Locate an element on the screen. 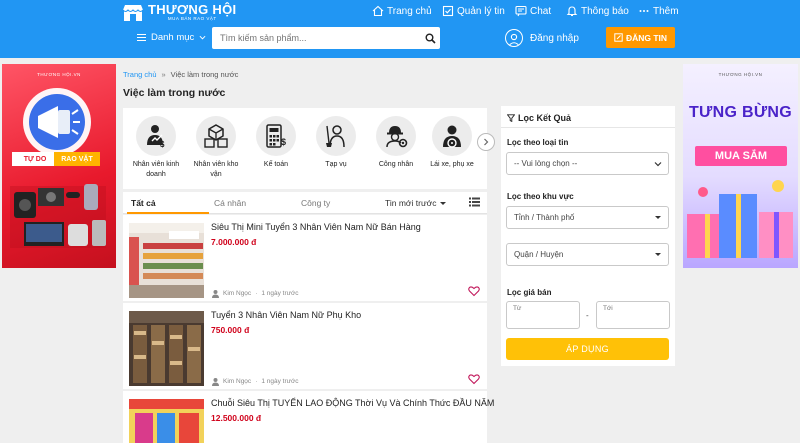  province-select: Tỉnh / Thành phố is located at coordinates (587, 217).